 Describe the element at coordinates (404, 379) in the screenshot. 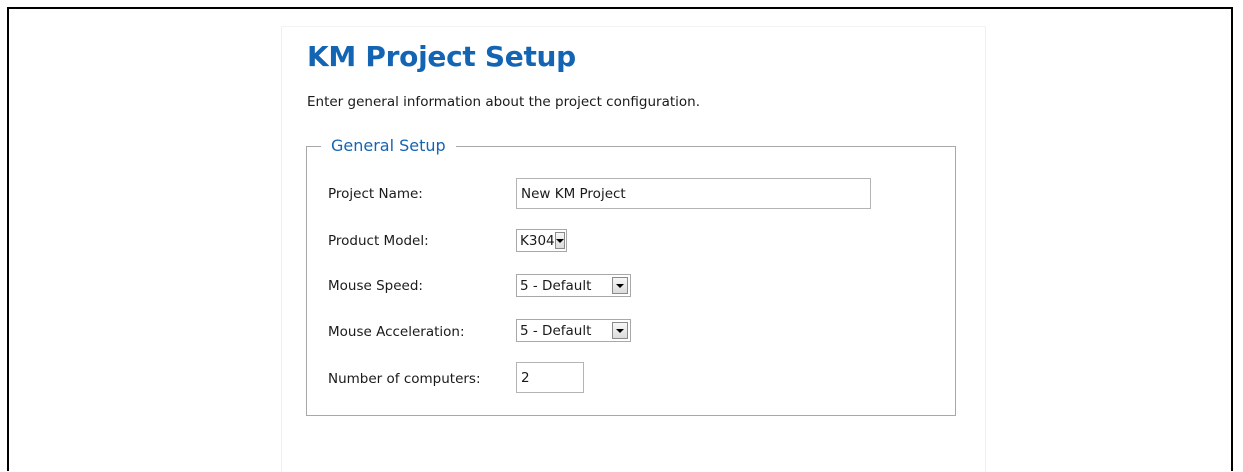

I see `number-of-computers-label: Number of computers:` at that location.